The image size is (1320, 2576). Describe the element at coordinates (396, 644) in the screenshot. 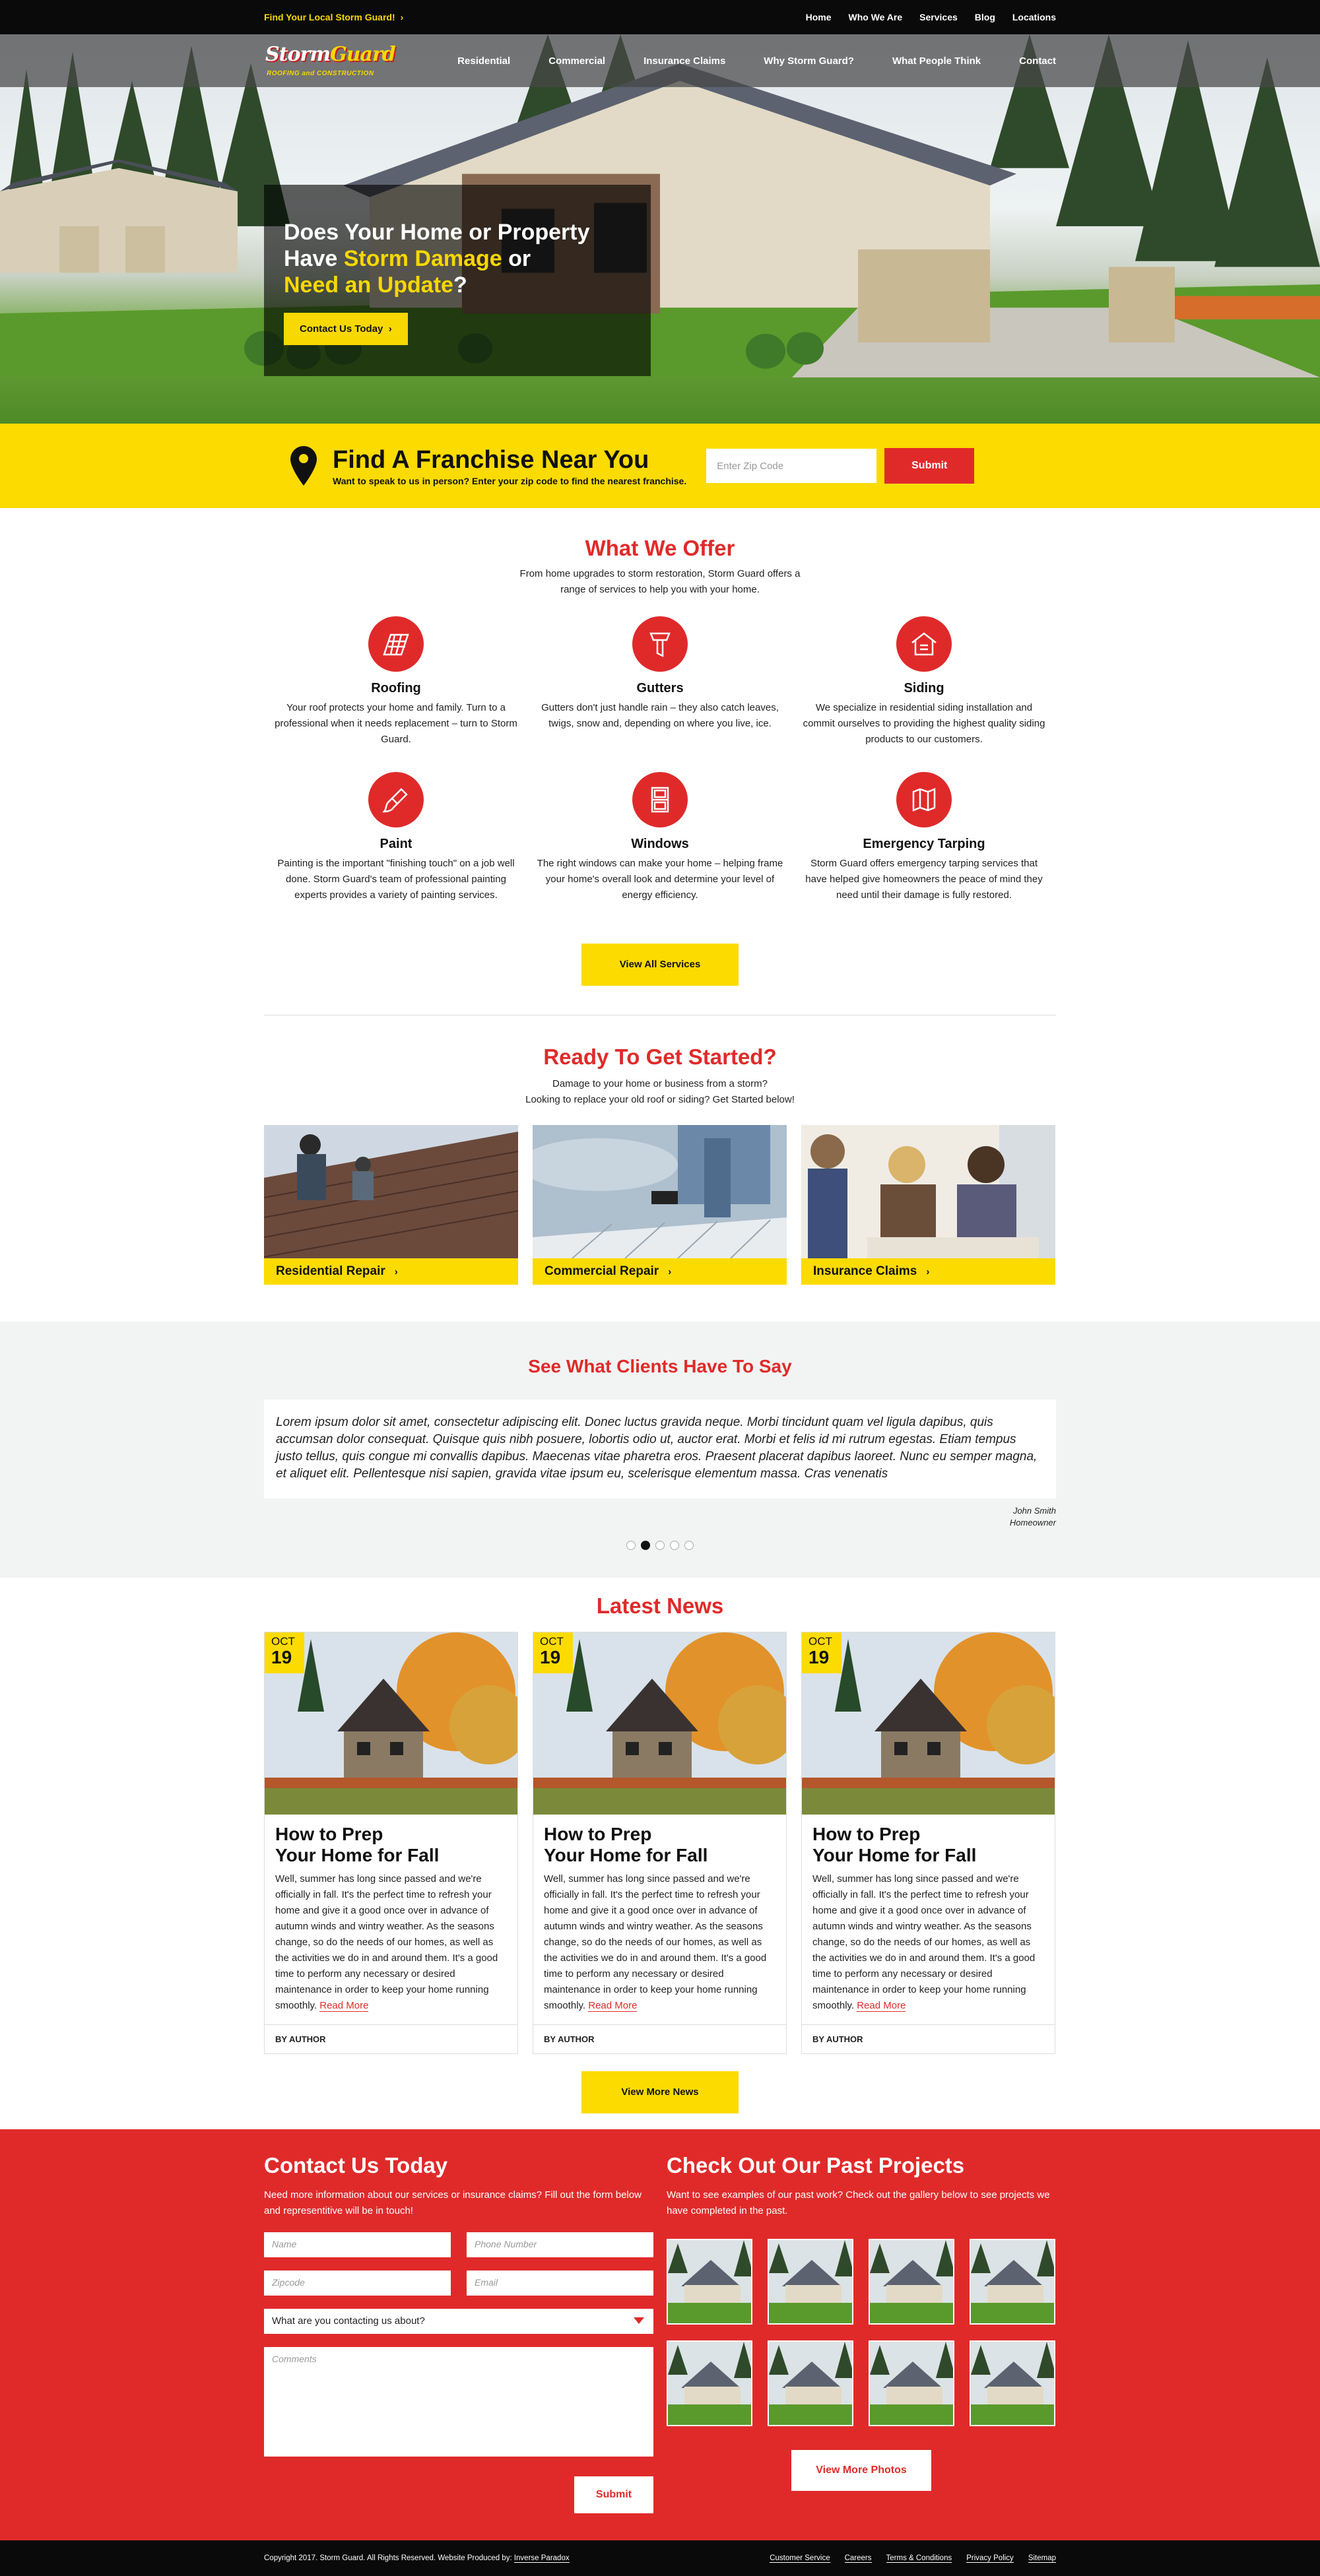

I see `roofing-icon` at that location.